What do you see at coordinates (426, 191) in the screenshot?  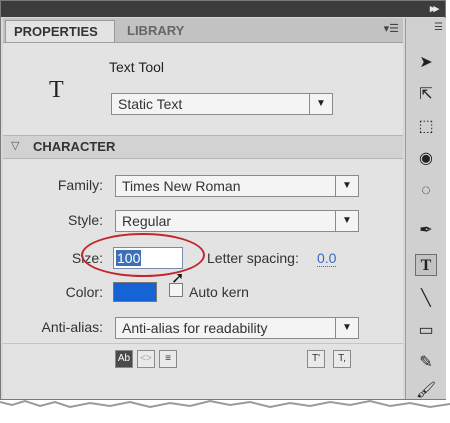 I see `lasso-tool-icon: ◌` at bounding box center [426, 191].